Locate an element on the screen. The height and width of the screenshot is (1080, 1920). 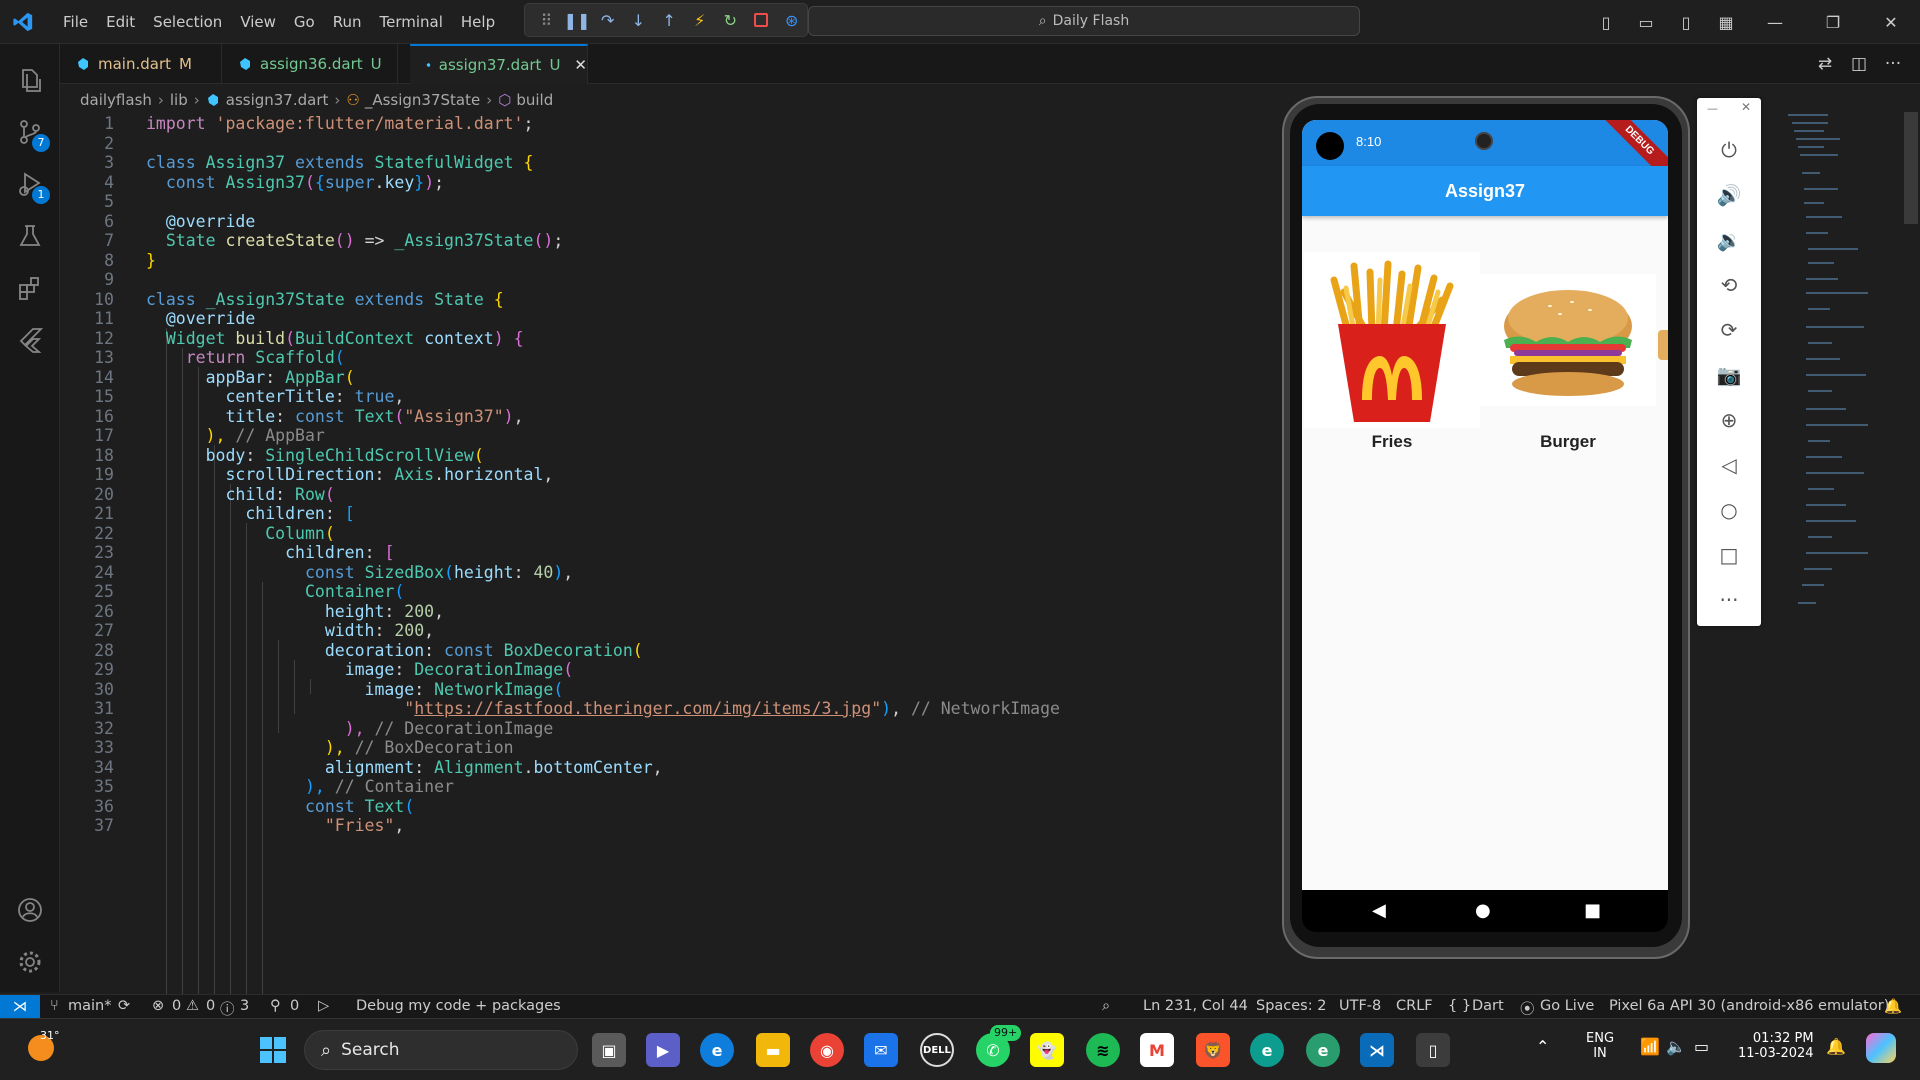
back-nav-icon: ◀ is located at coordinates (1379, 910).